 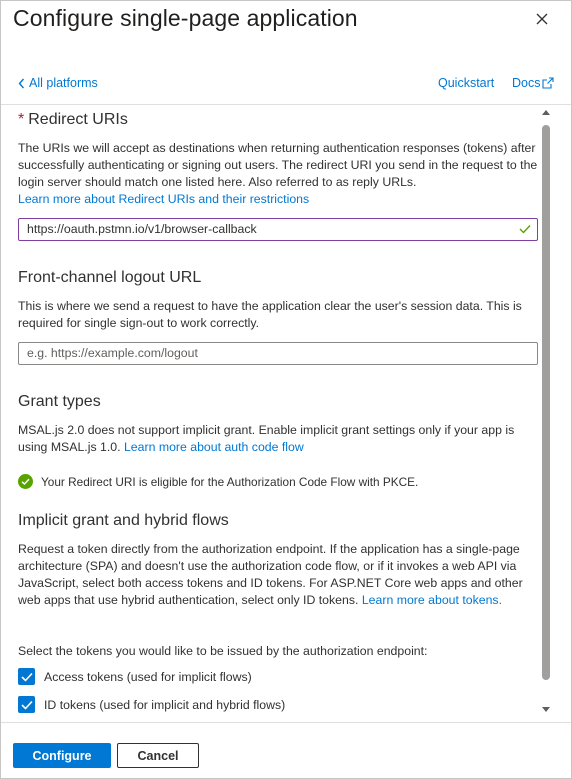 I want to click on logout-url-input: e.g. https://example.com/logout, so click(x=278, y=353).